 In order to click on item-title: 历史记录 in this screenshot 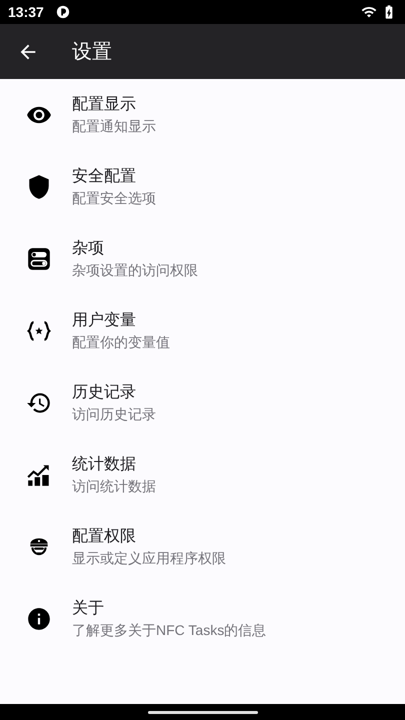, I will do `click(104, 392)`.